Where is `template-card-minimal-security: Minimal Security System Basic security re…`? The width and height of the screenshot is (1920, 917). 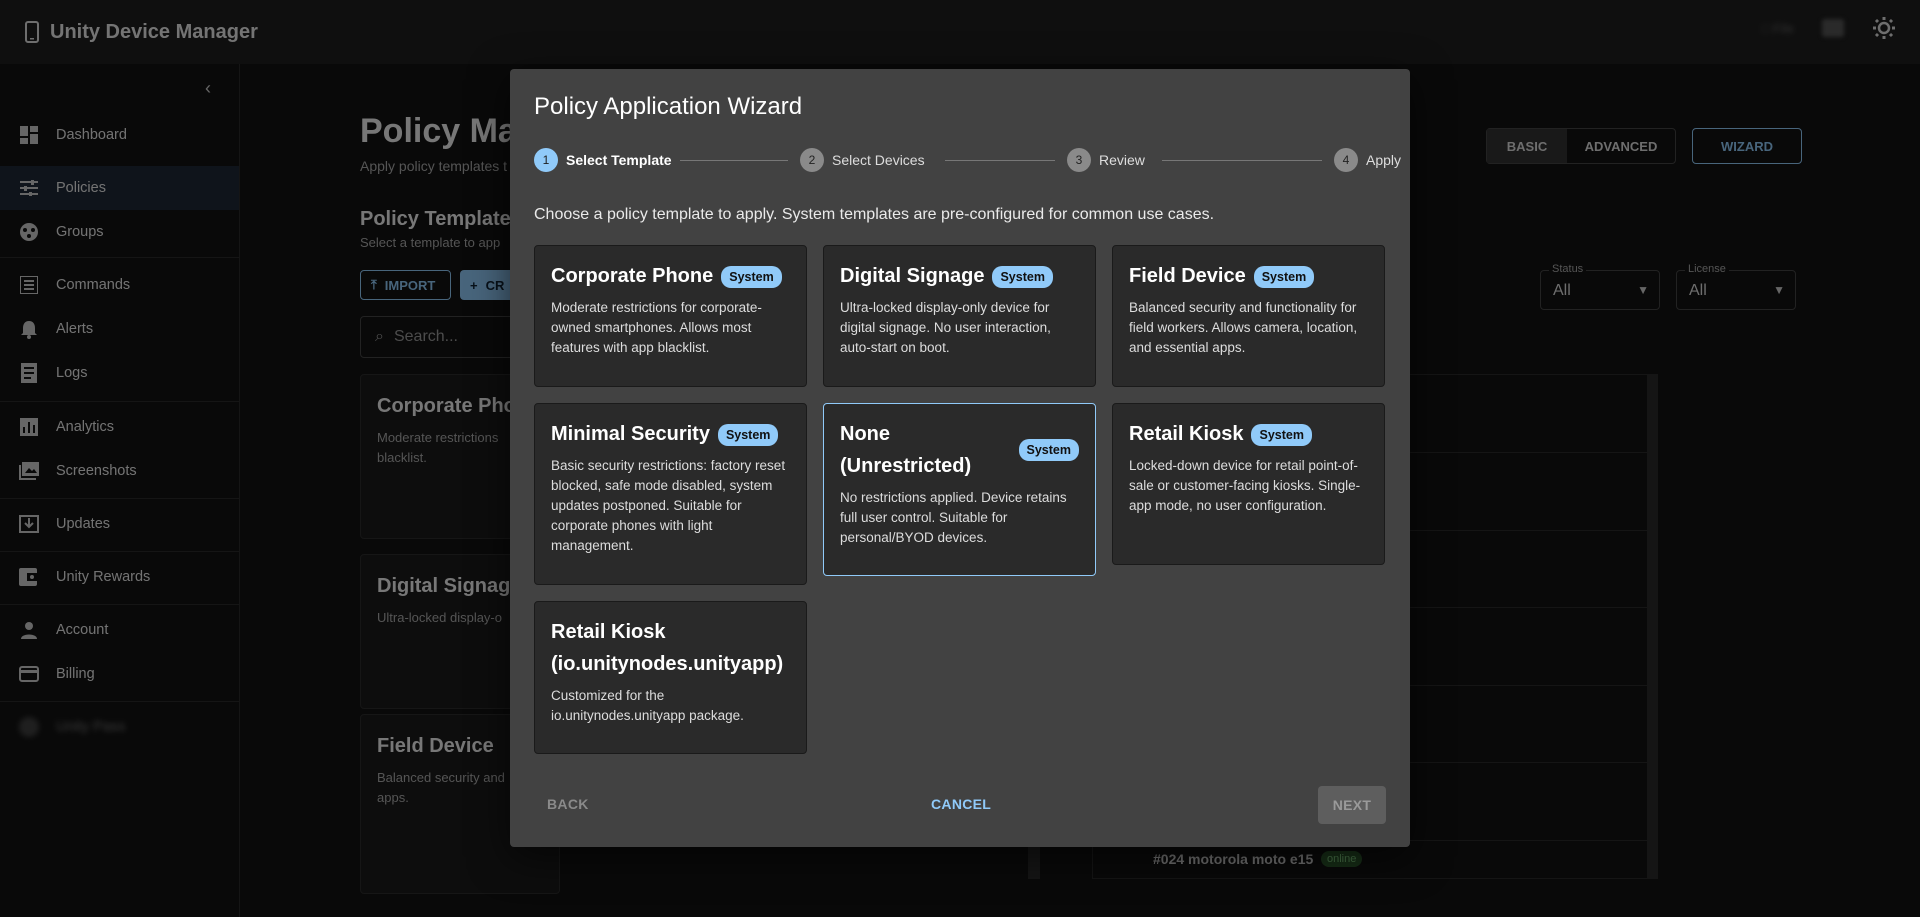
template-card-minimal-security: Minimal Security System Basic security re… is located at coordinates (670, 494).